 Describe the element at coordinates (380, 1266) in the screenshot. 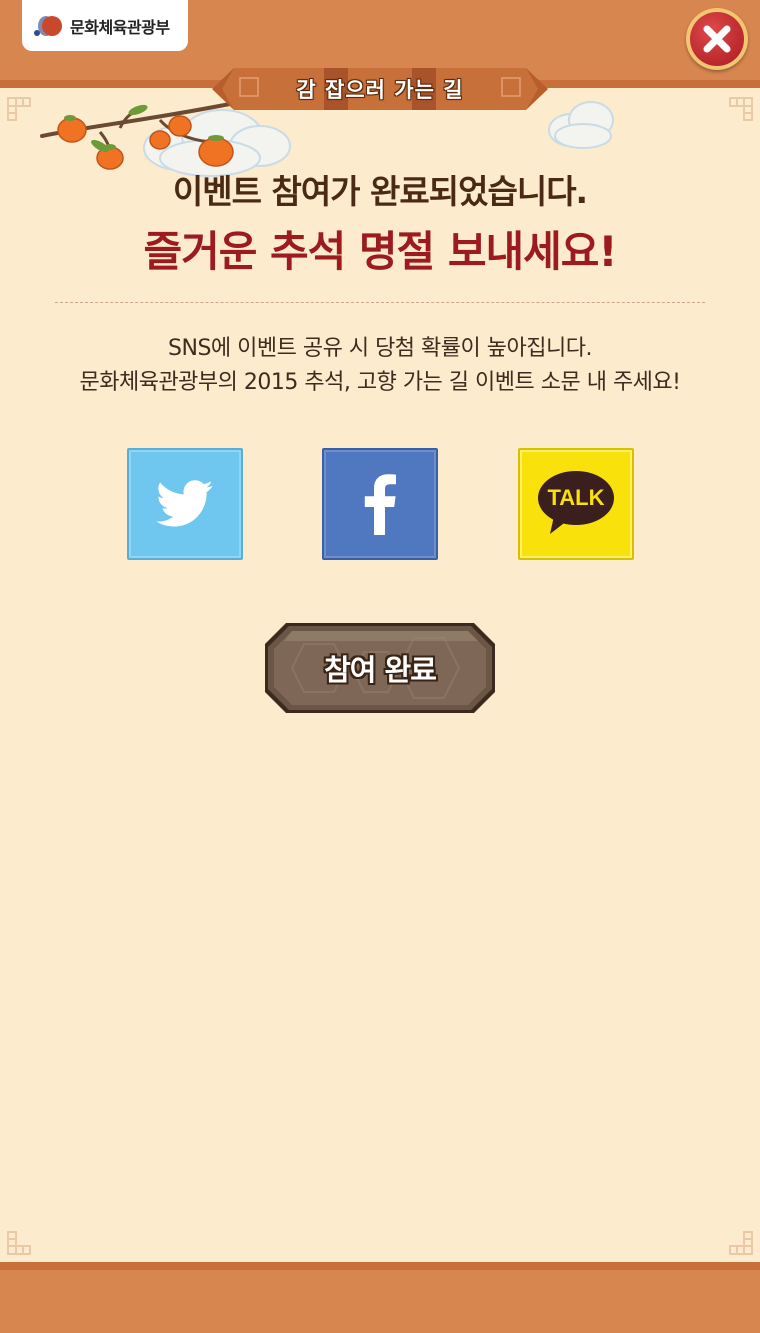

I see `bottom-bar-edge` at that location.